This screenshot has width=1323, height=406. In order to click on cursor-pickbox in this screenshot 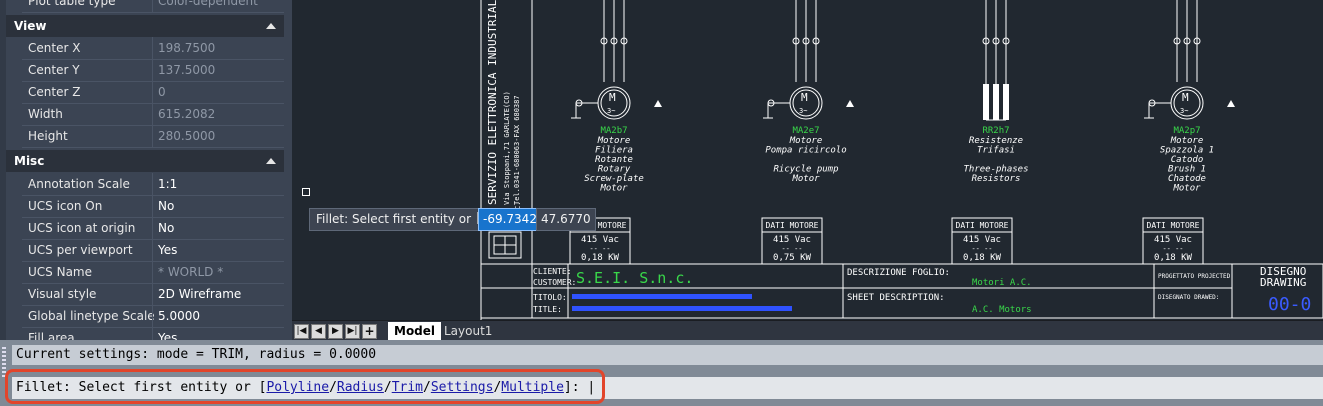, I will do `click(306, 192)`.